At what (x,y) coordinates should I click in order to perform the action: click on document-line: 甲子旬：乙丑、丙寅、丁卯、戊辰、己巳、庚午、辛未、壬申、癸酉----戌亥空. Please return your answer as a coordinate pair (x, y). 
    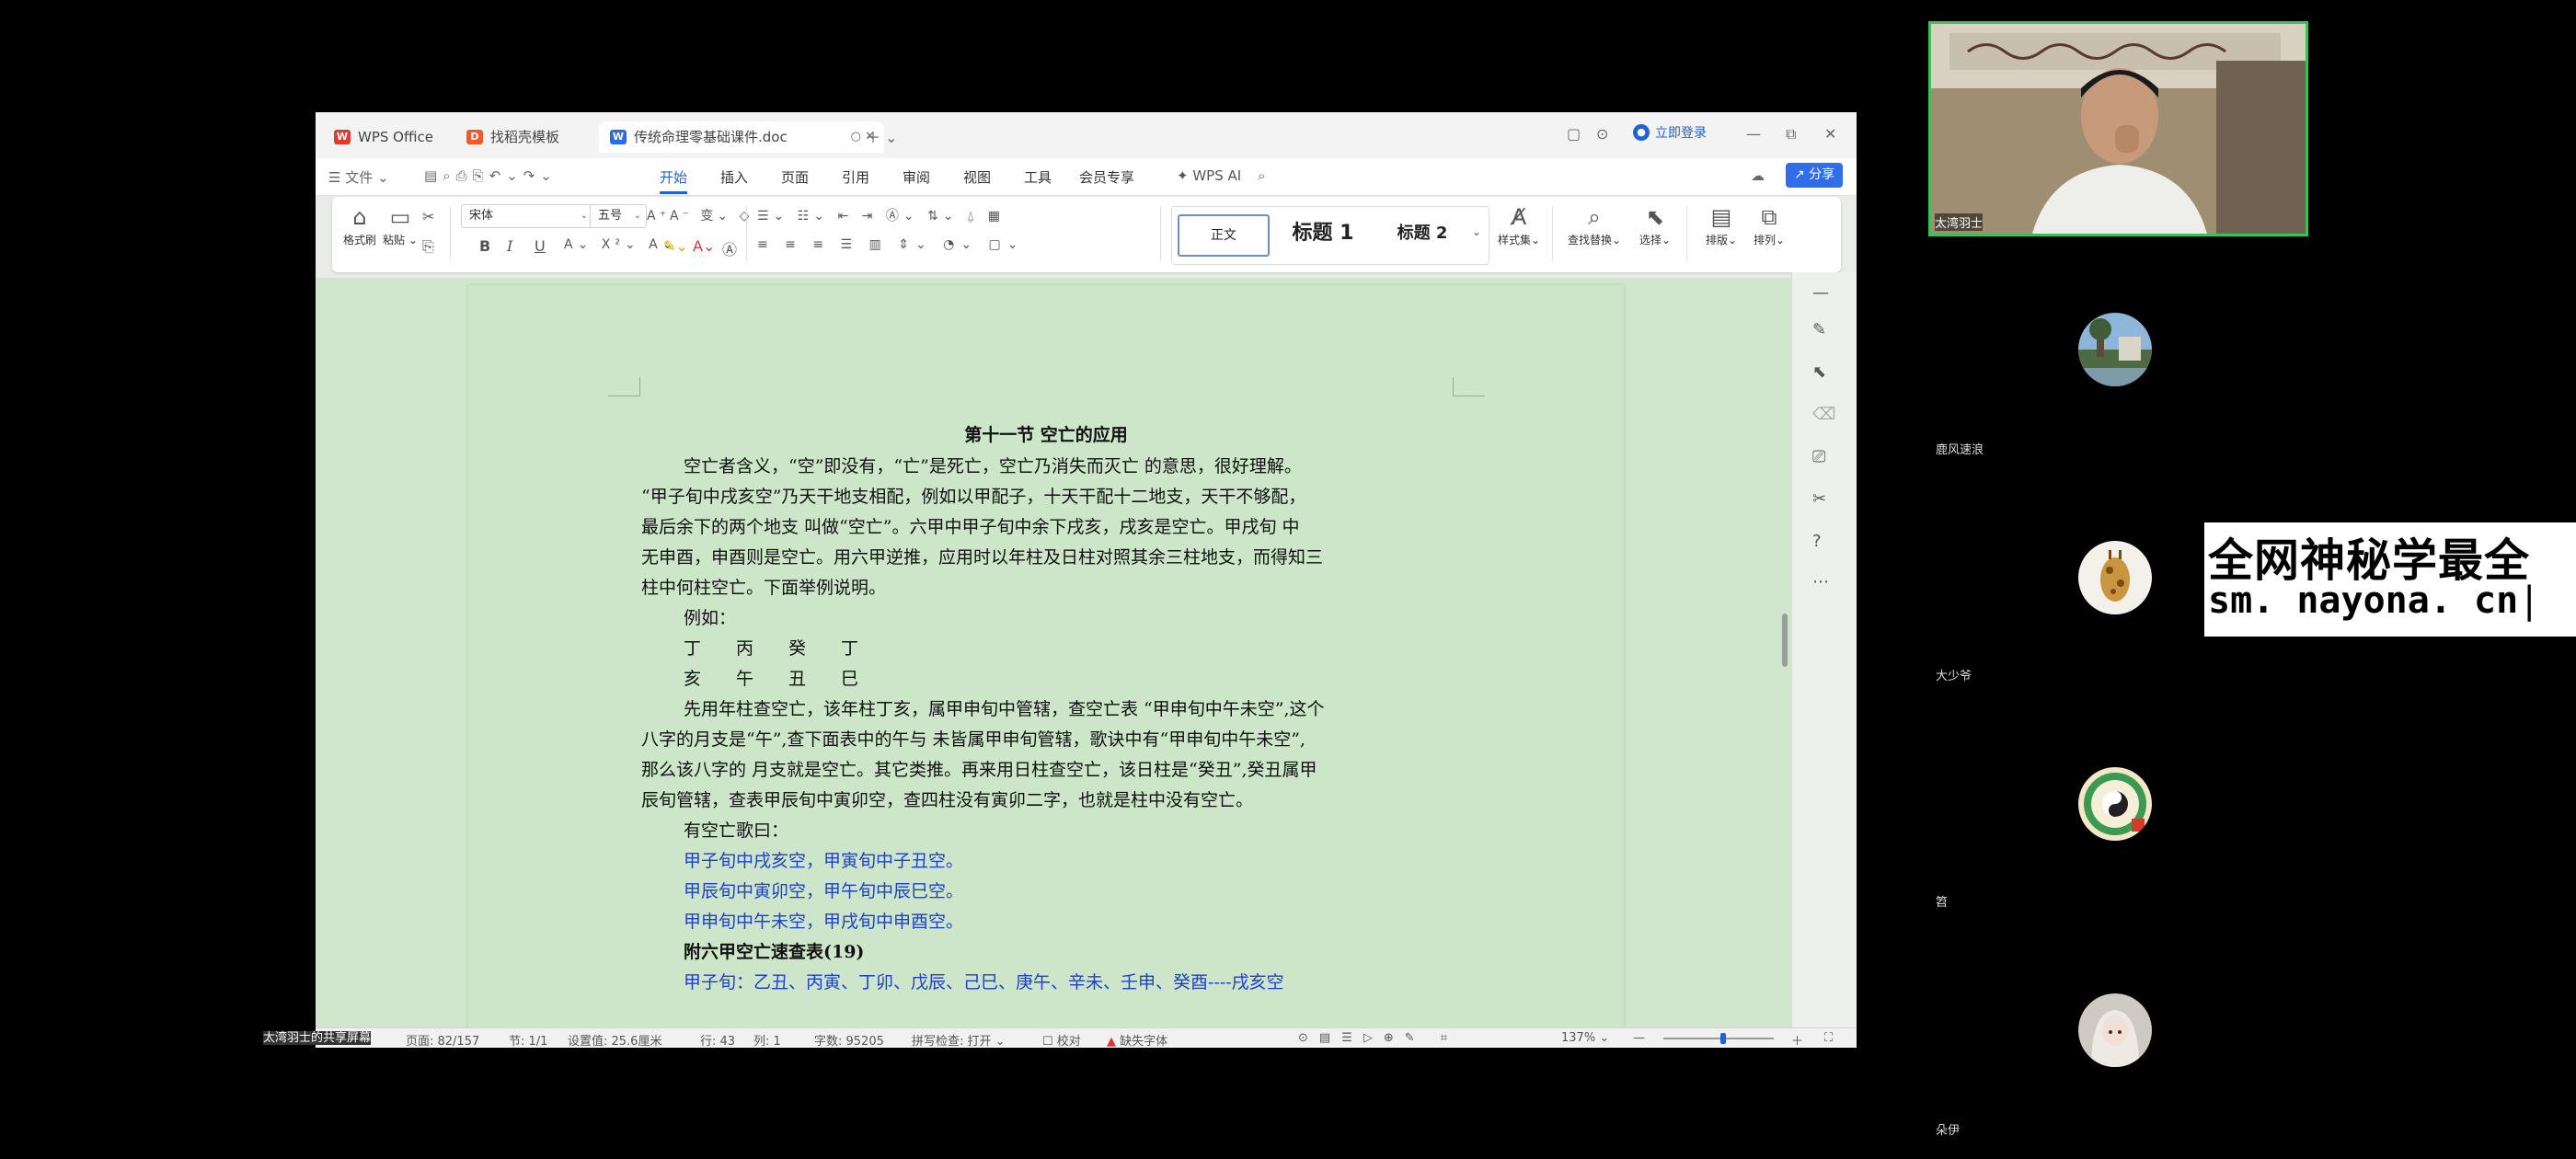
    Looking at the image, I should click on (984, 982).